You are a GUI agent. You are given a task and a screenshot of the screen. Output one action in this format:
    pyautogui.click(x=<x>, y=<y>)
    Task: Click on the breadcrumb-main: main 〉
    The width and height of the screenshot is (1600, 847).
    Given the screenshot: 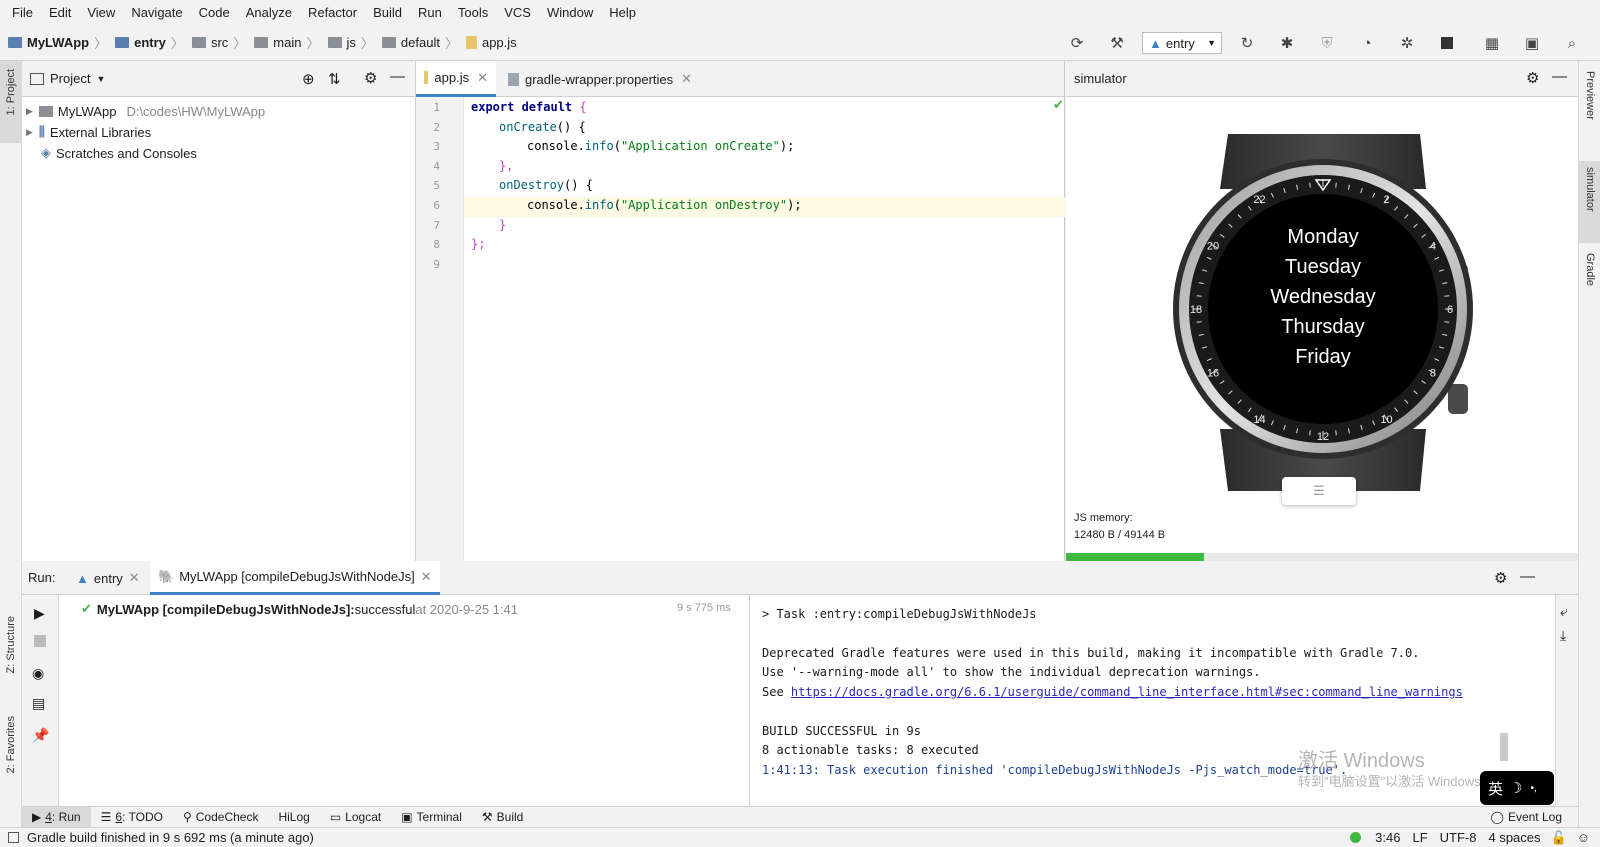 What is the action you would take?
    pyautogui.click(x=283, y=42)
    